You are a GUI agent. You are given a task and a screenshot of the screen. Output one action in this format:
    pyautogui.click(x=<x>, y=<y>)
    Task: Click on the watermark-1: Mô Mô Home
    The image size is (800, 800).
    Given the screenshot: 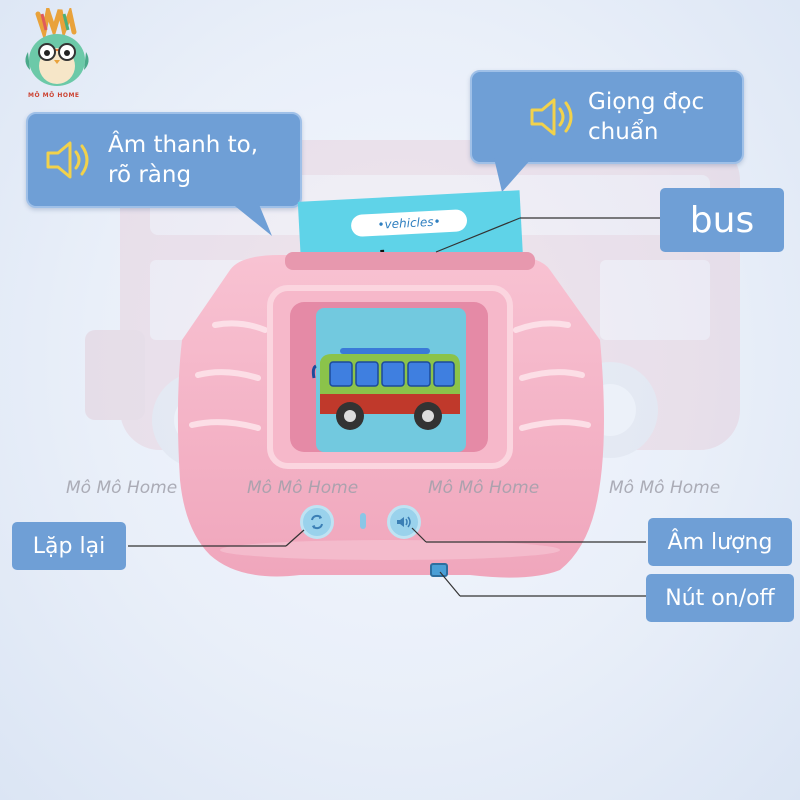 What is the action you would take?
    pyautogui.click(x=122, y=488)
    